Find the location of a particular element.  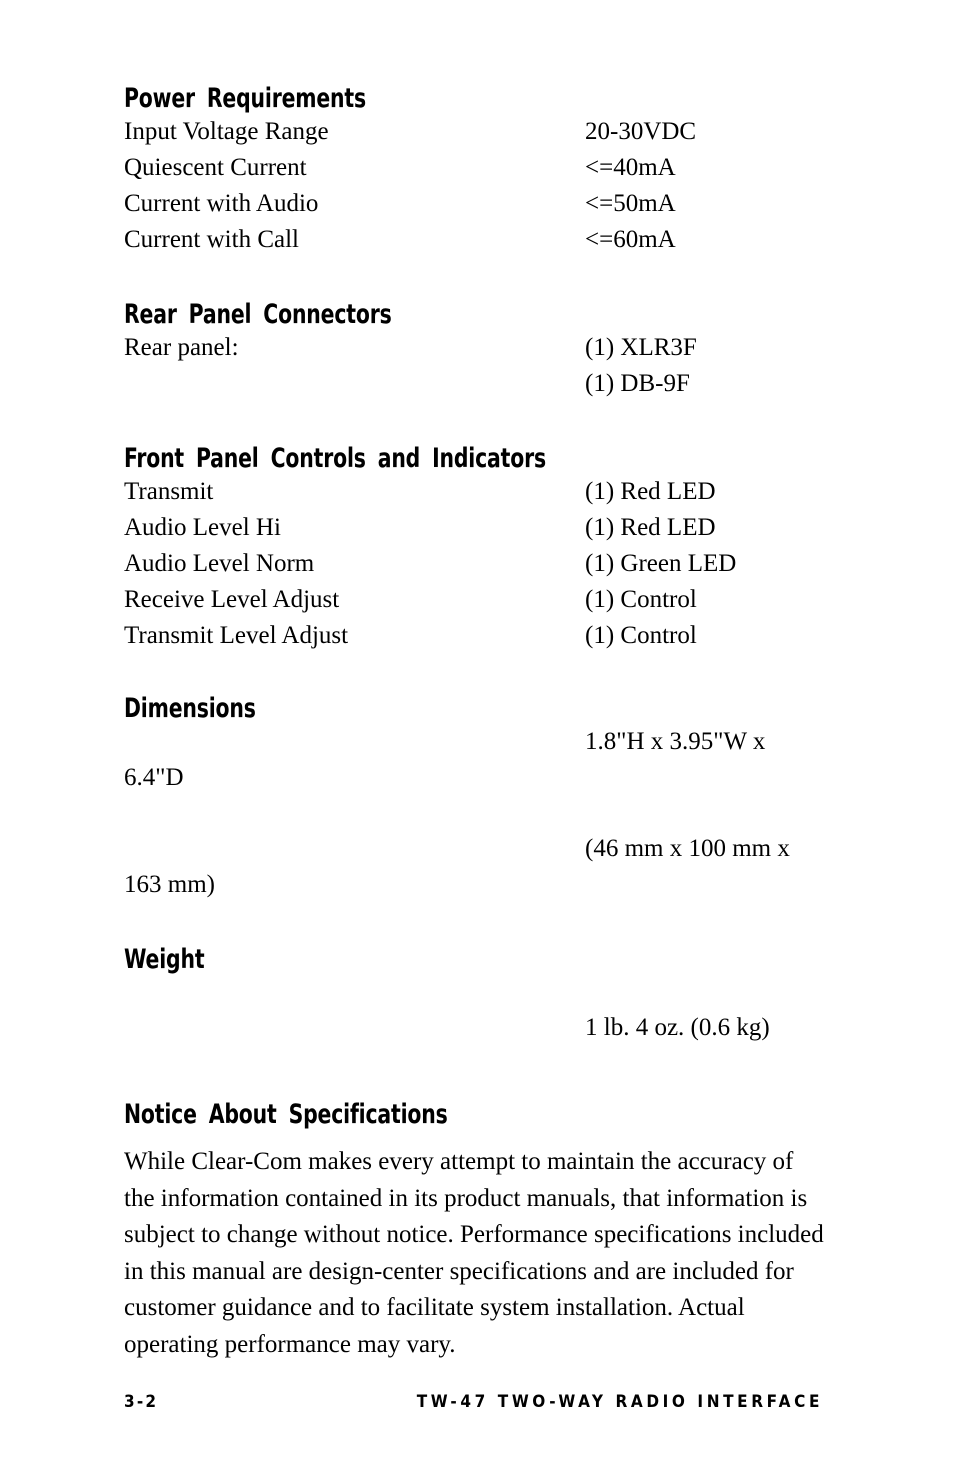

spec-value: (1) DB-9F is located at coordinates (637, 383).